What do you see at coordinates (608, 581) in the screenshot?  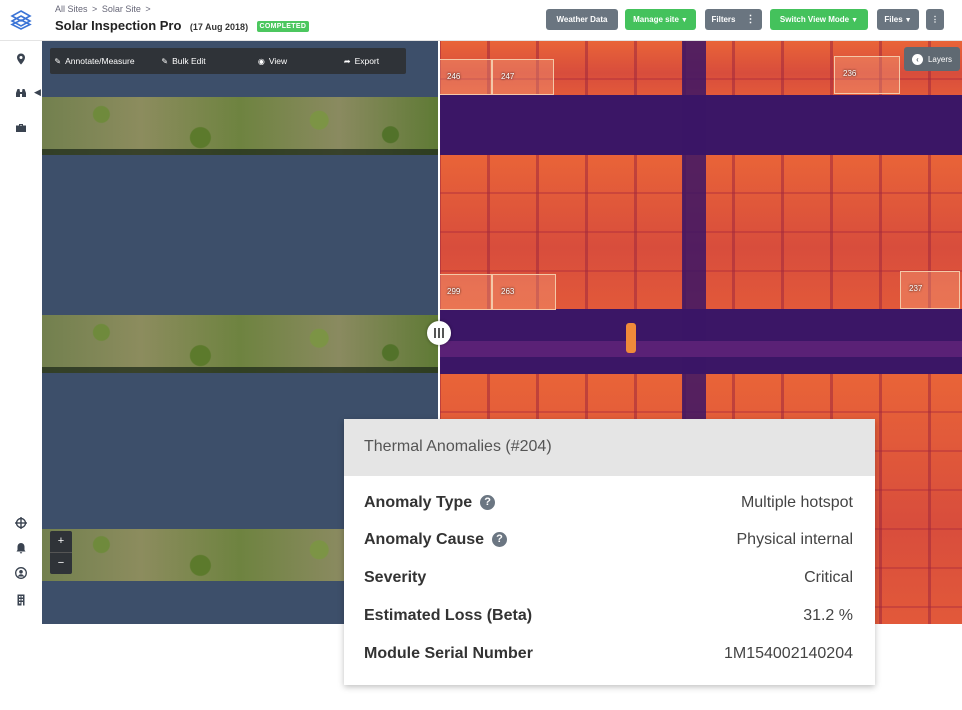 I see `severity-row: Severity Critical` at bounding box center [608, 581].